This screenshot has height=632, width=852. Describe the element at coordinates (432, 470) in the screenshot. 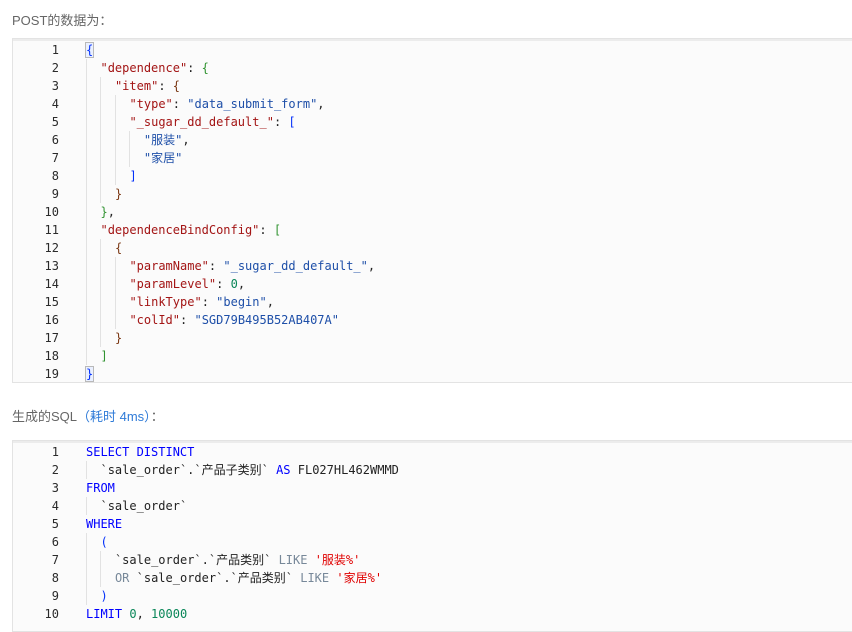

I see `sql-line: 2 `sale_order`.`产品子类别` AS FL027HL462WMMD` at that location.